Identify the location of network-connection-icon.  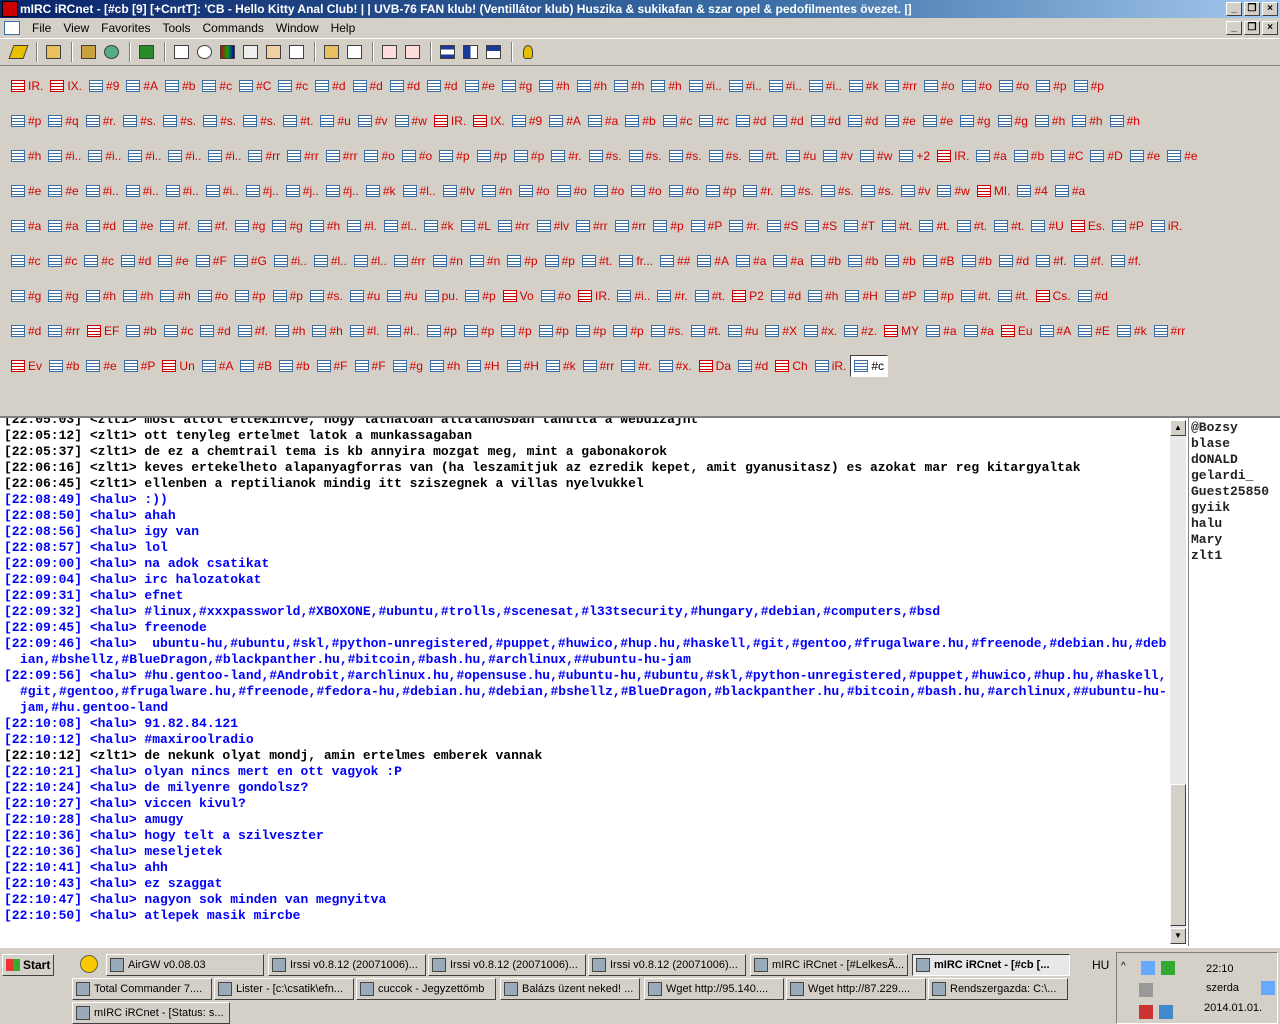
(1166, 1012).